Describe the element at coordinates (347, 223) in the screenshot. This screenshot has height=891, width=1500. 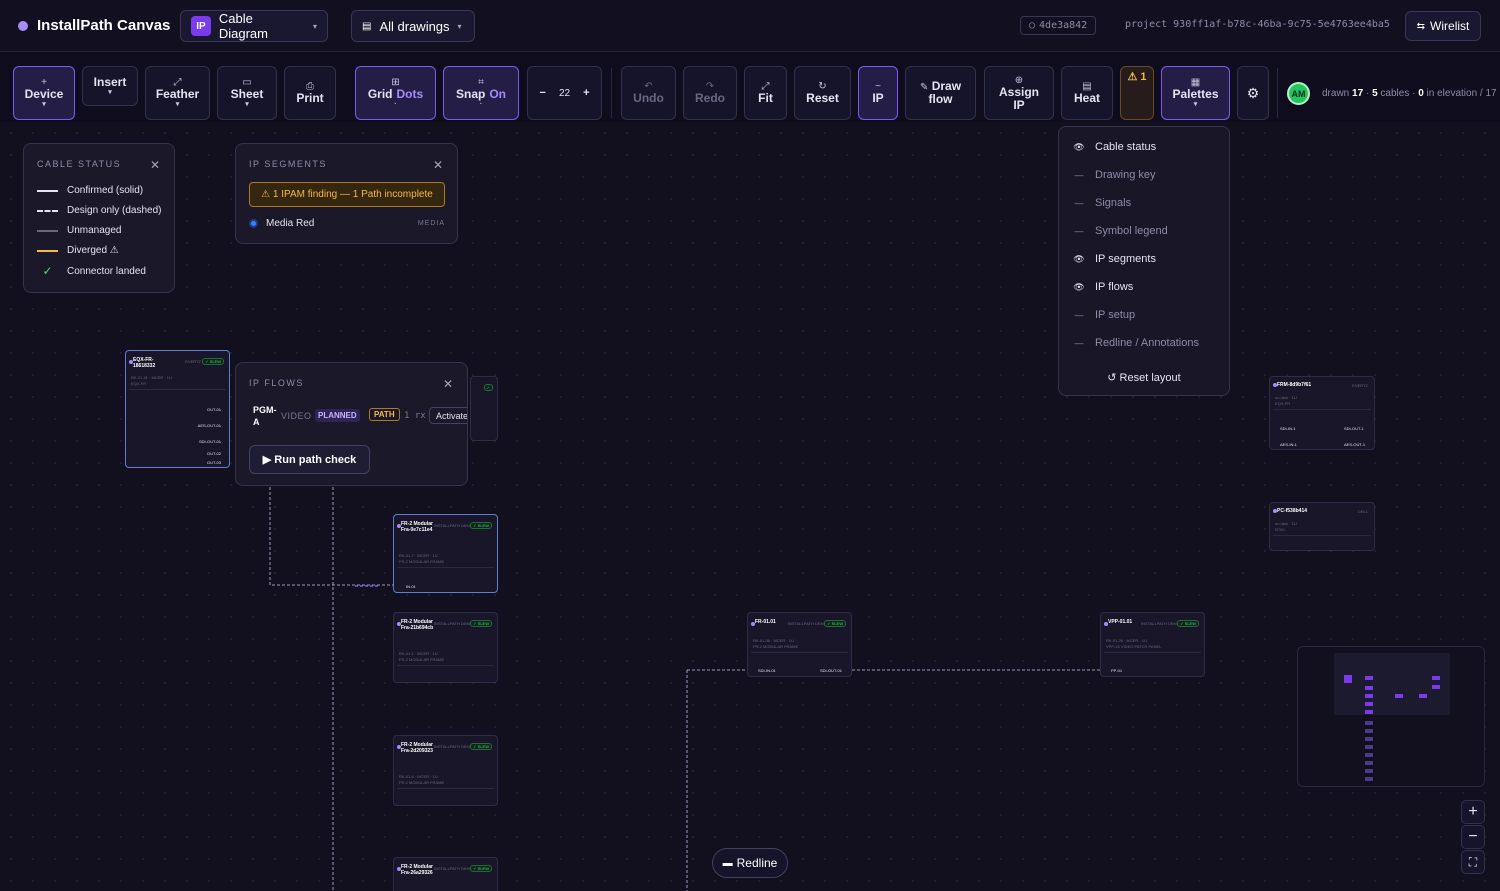
I see `segment-row: Media Red MEDIA` at that location.